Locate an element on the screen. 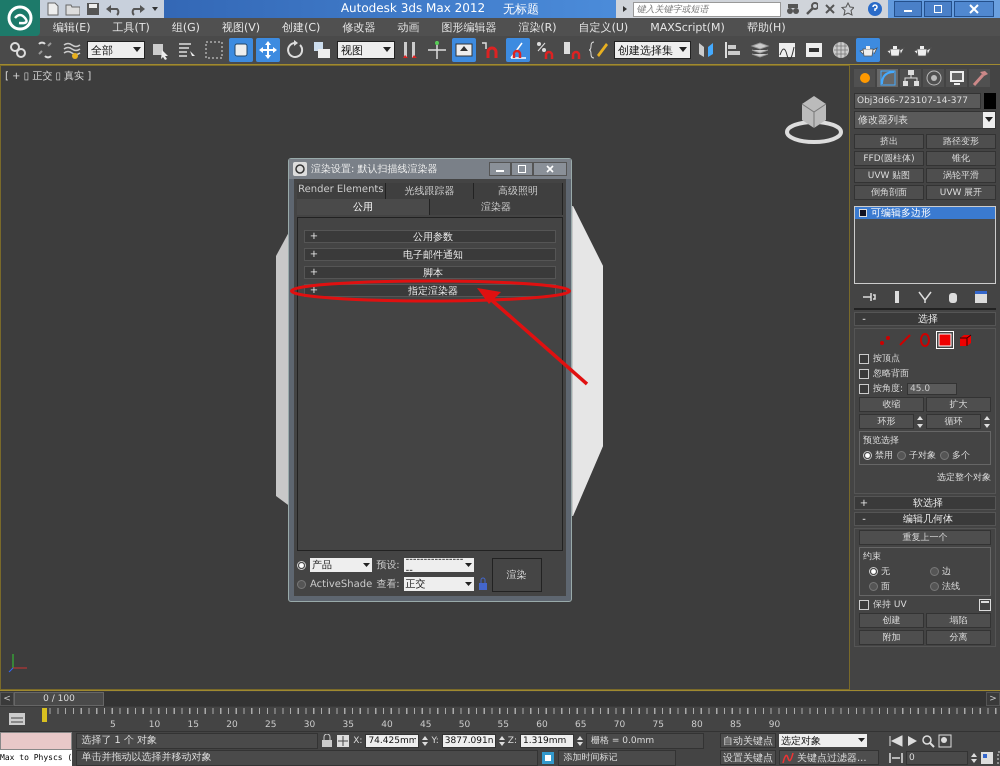 The height and width of the screenshot is (766, 1000). zoom-all-icon is located at coordinates (945, 741).